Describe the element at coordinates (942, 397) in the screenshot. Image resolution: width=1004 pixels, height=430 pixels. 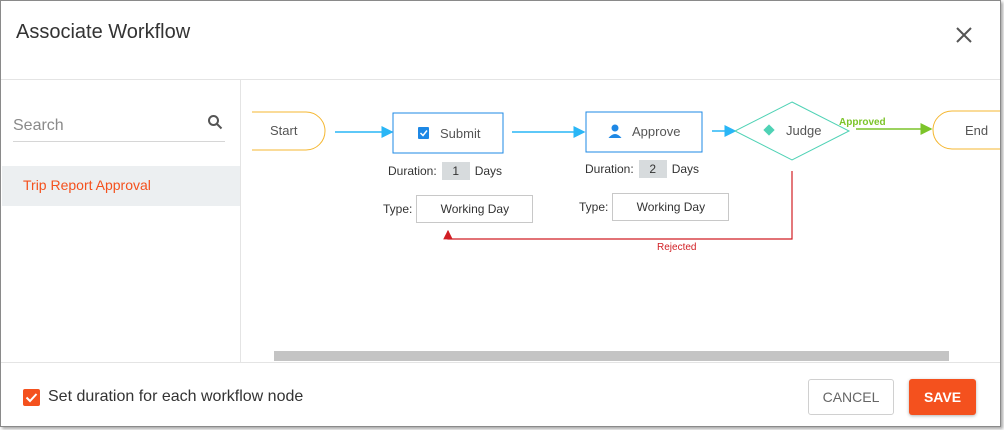
I see `save-button: SAVE` at that location.